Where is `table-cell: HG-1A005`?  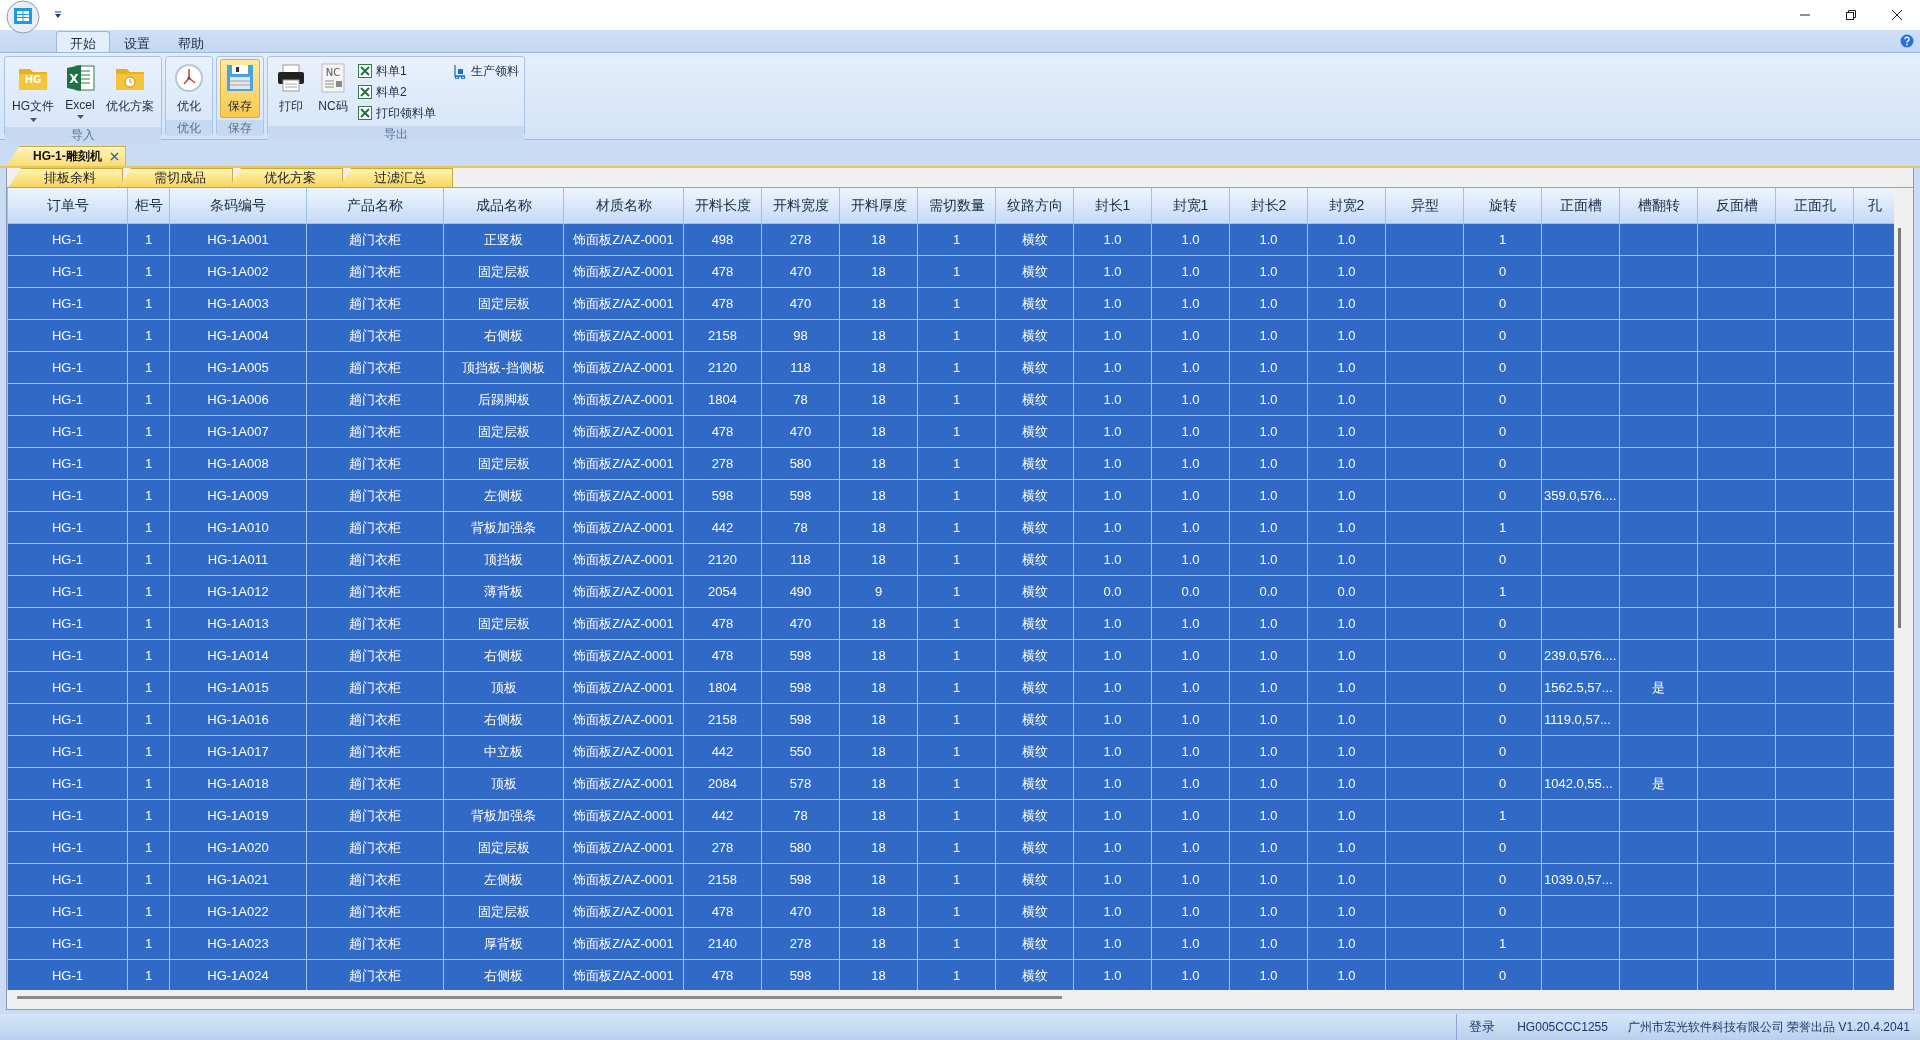 table-cell: HG-1A005 is located at coordinates (238, 367).